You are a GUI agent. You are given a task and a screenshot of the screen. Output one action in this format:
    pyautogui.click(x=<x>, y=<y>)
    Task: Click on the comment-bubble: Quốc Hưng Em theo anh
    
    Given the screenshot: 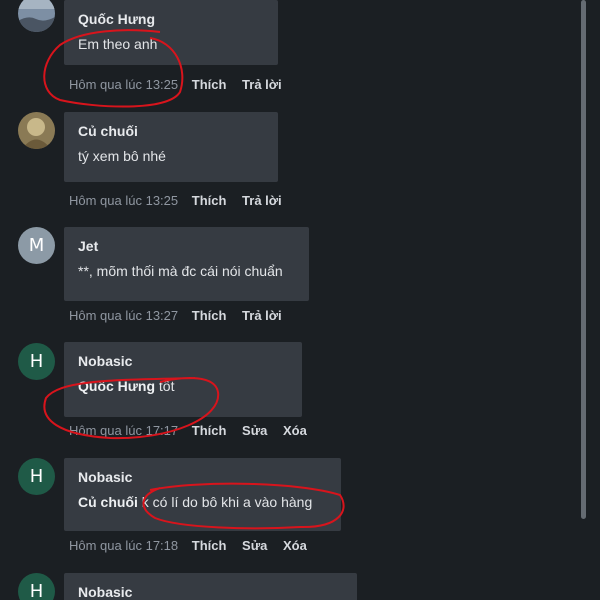 What is the action you would take?
    pyautogui.click(x=171, y=32)
    